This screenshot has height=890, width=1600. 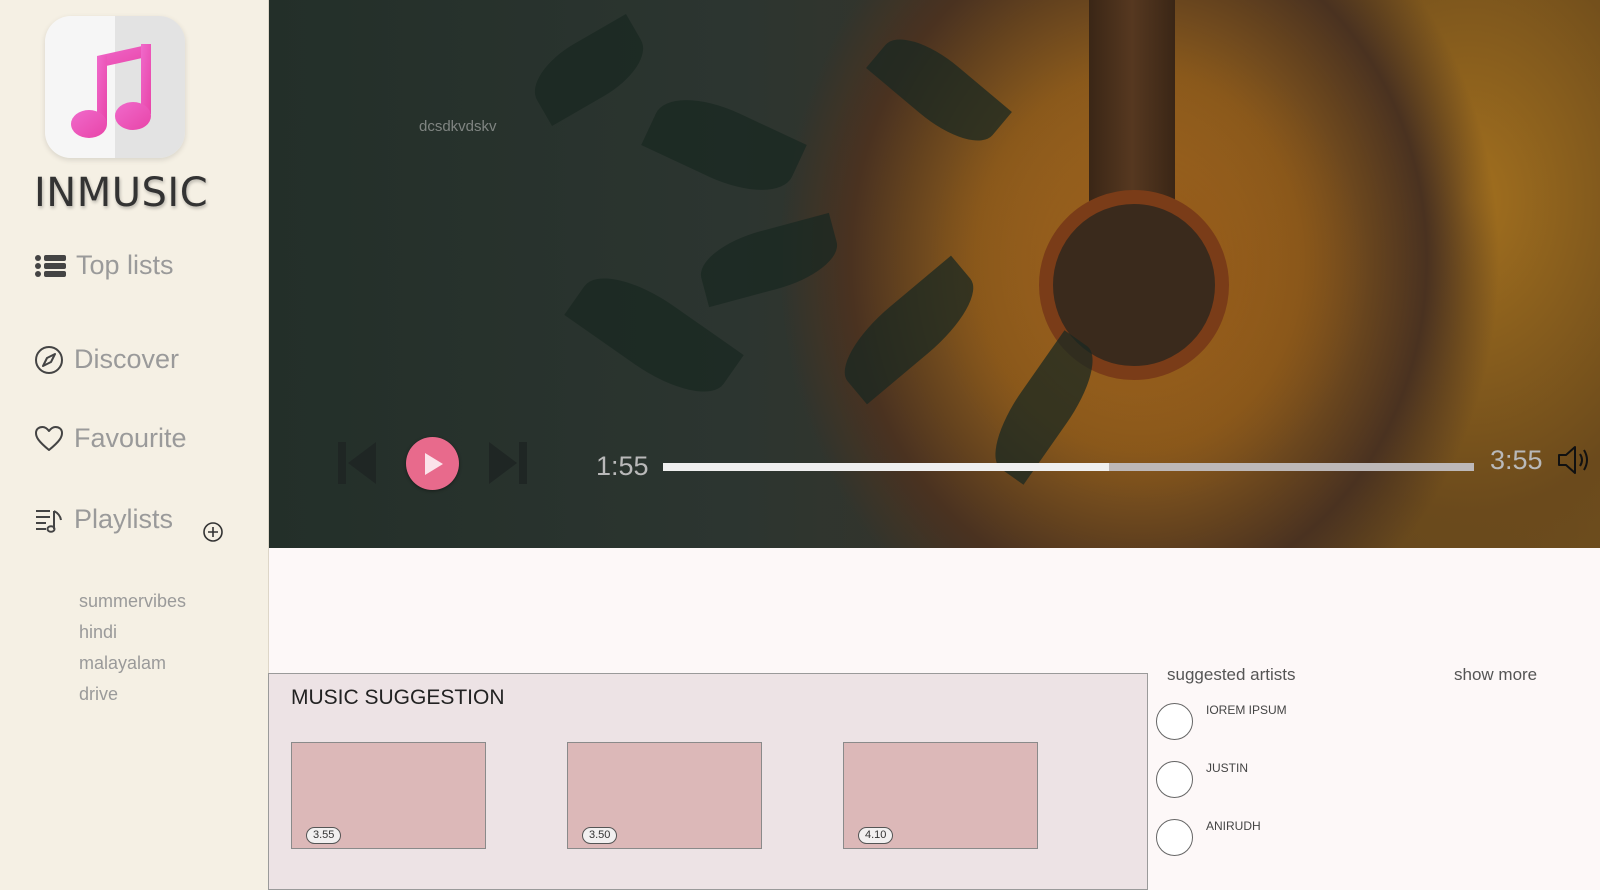 What do you see at coordinates (111, 91) in the screenshot?
I see `music-note-icon` at bounding box center [111, 91].